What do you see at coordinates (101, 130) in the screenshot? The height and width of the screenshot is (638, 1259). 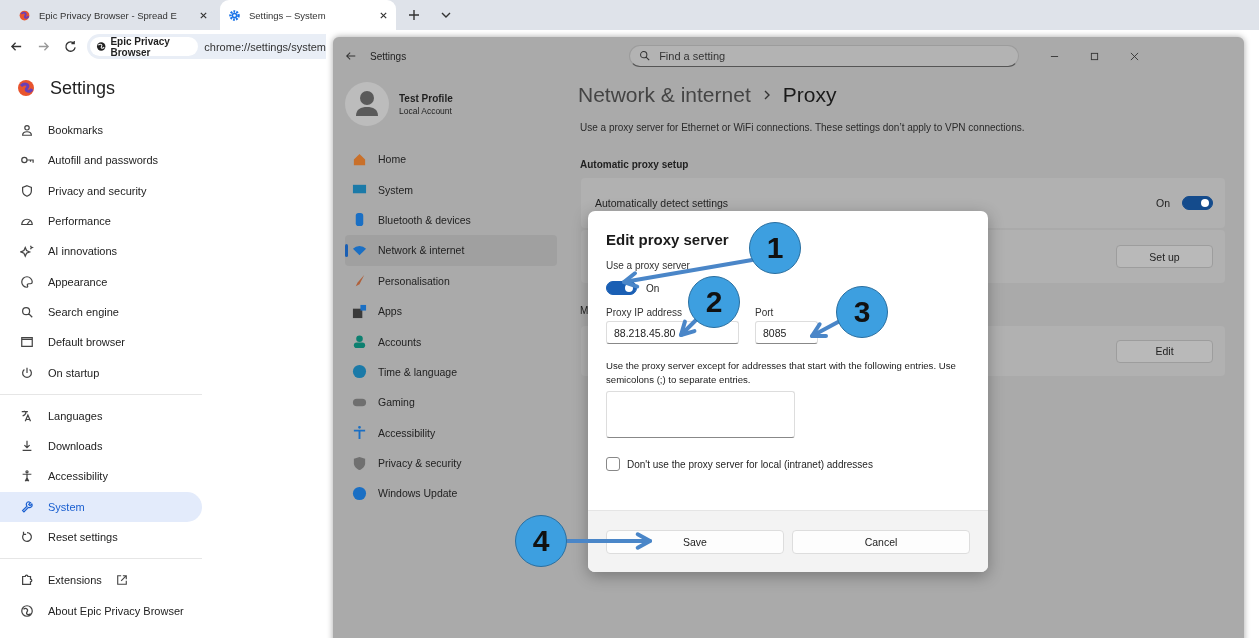 I see `sidebar-item: Bookmarks` at bounding box center [101, 130].